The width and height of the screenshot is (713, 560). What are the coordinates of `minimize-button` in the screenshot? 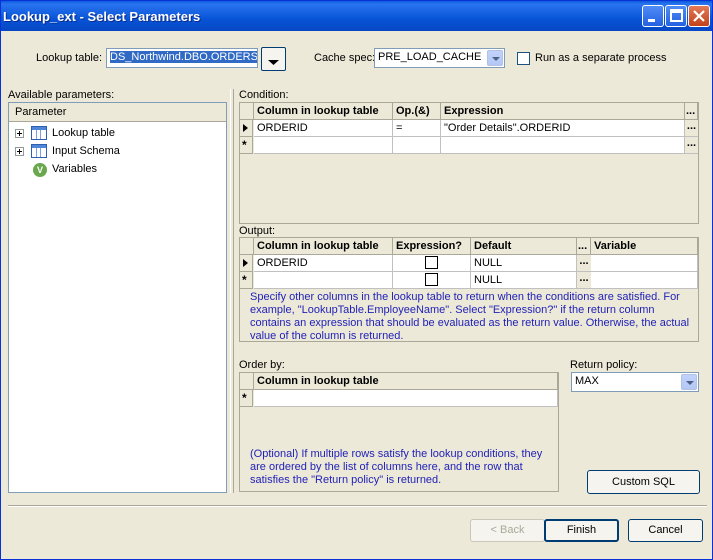 It's located at (653, 16).